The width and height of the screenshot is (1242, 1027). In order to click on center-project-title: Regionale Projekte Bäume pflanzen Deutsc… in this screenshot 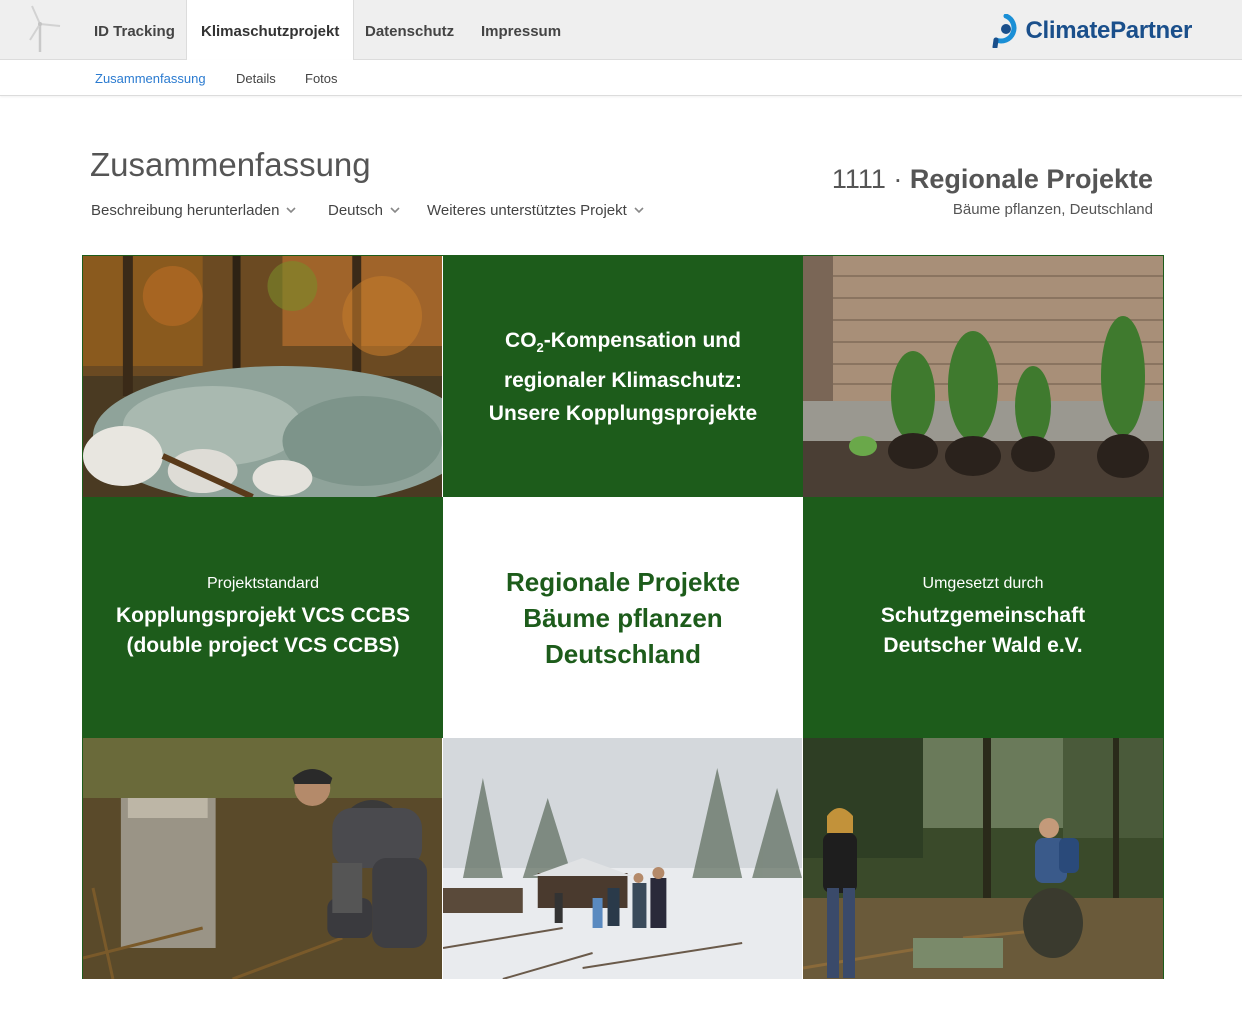, I will do `click(623, 618)`.